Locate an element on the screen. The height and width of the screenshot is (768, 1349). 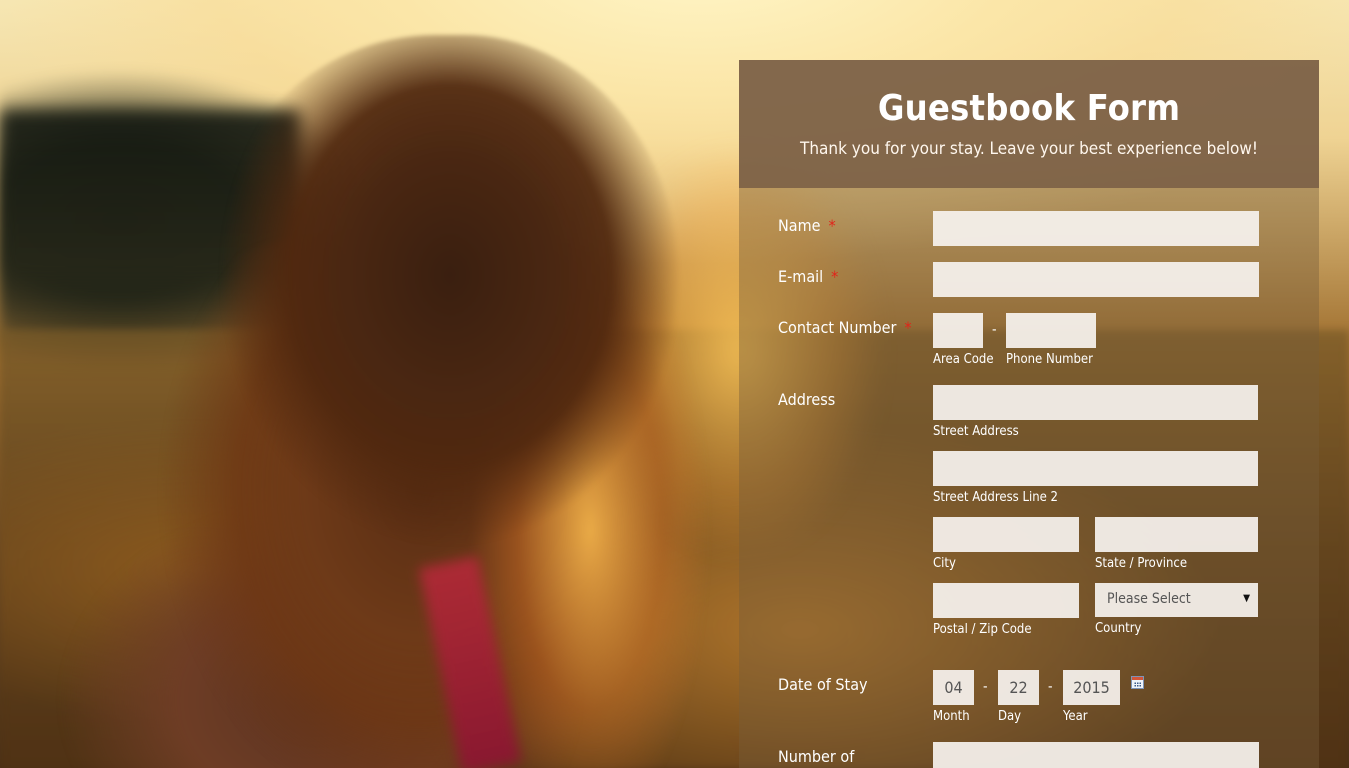
phone-number-sublabel: Phone Number is located at coordinates (1049, 359).